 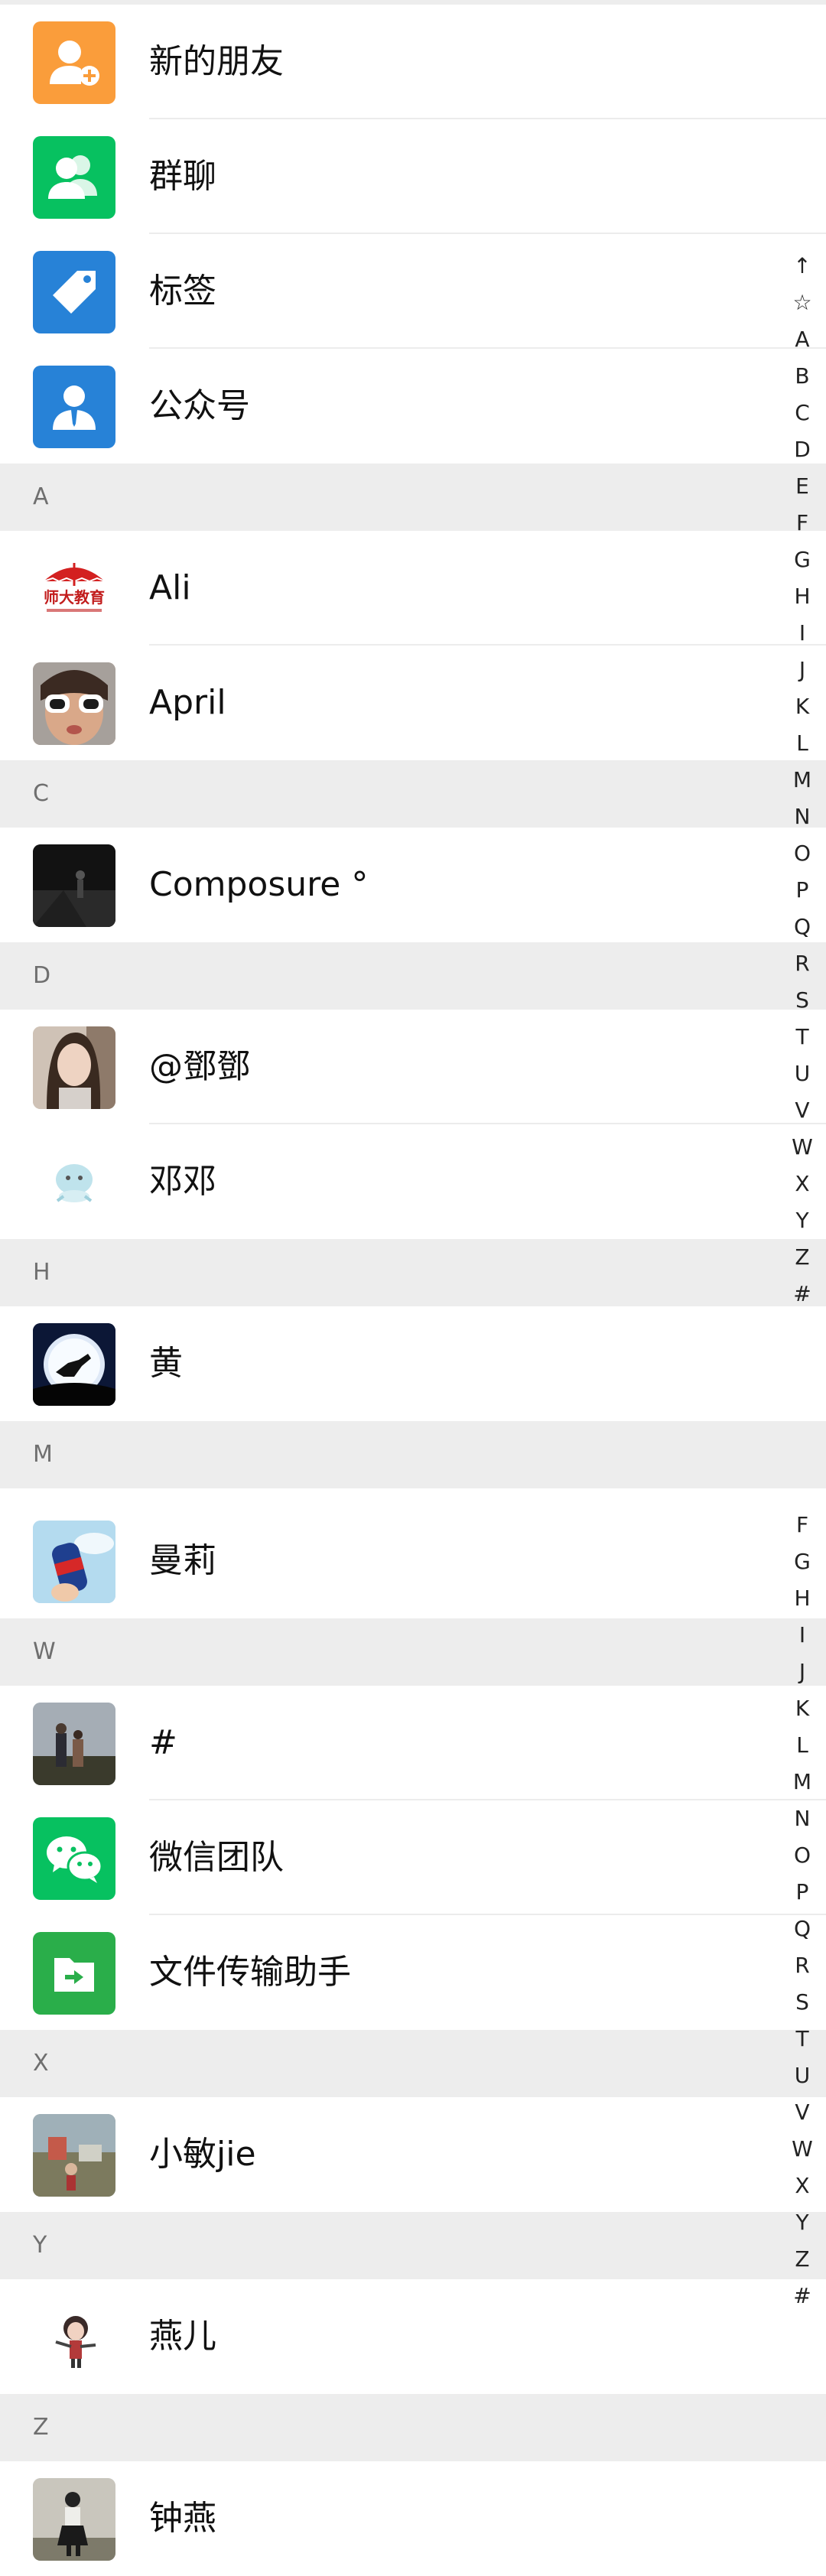 What do you see at coordinates (413, 291) in the screenshot?
I see `tags-row: 标签` at bounding box center [413, 291].